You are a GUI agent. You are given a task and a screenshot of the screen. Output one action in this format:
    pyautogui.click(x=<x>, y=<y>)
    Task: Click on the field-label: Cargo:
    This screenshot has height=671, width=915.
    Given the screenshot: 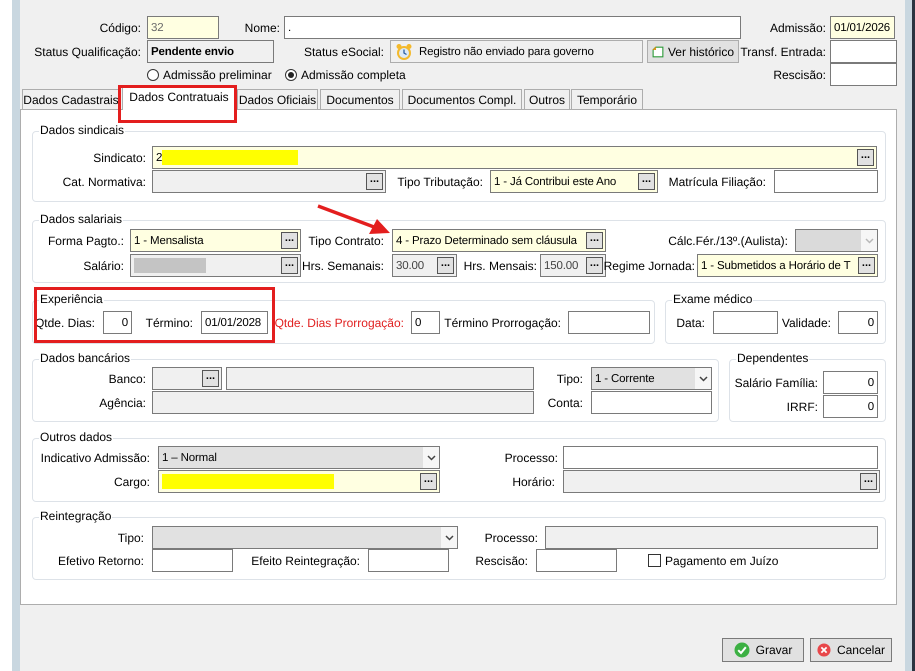 What is the action you would take?
    pyautogui.click(x=131, y=481)
    